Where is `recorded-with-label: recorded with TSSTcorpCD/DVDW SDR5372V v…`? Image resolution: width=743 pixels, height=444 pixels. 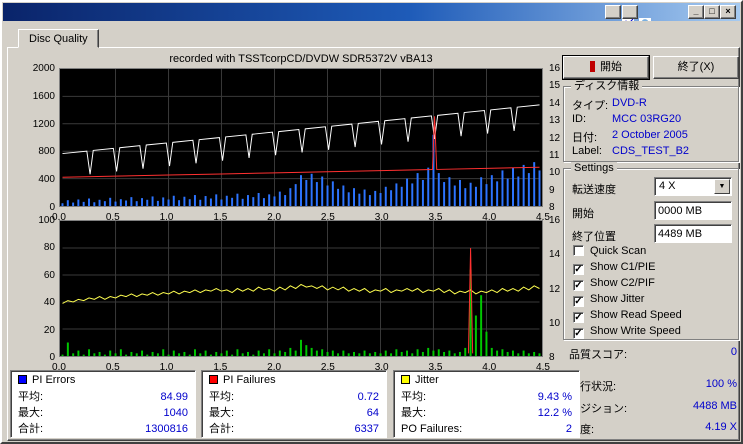 recorded-with-label: recorded with TSSTcorpCD/DVDW SDR5372V v… is located at coordinates (301, 59).